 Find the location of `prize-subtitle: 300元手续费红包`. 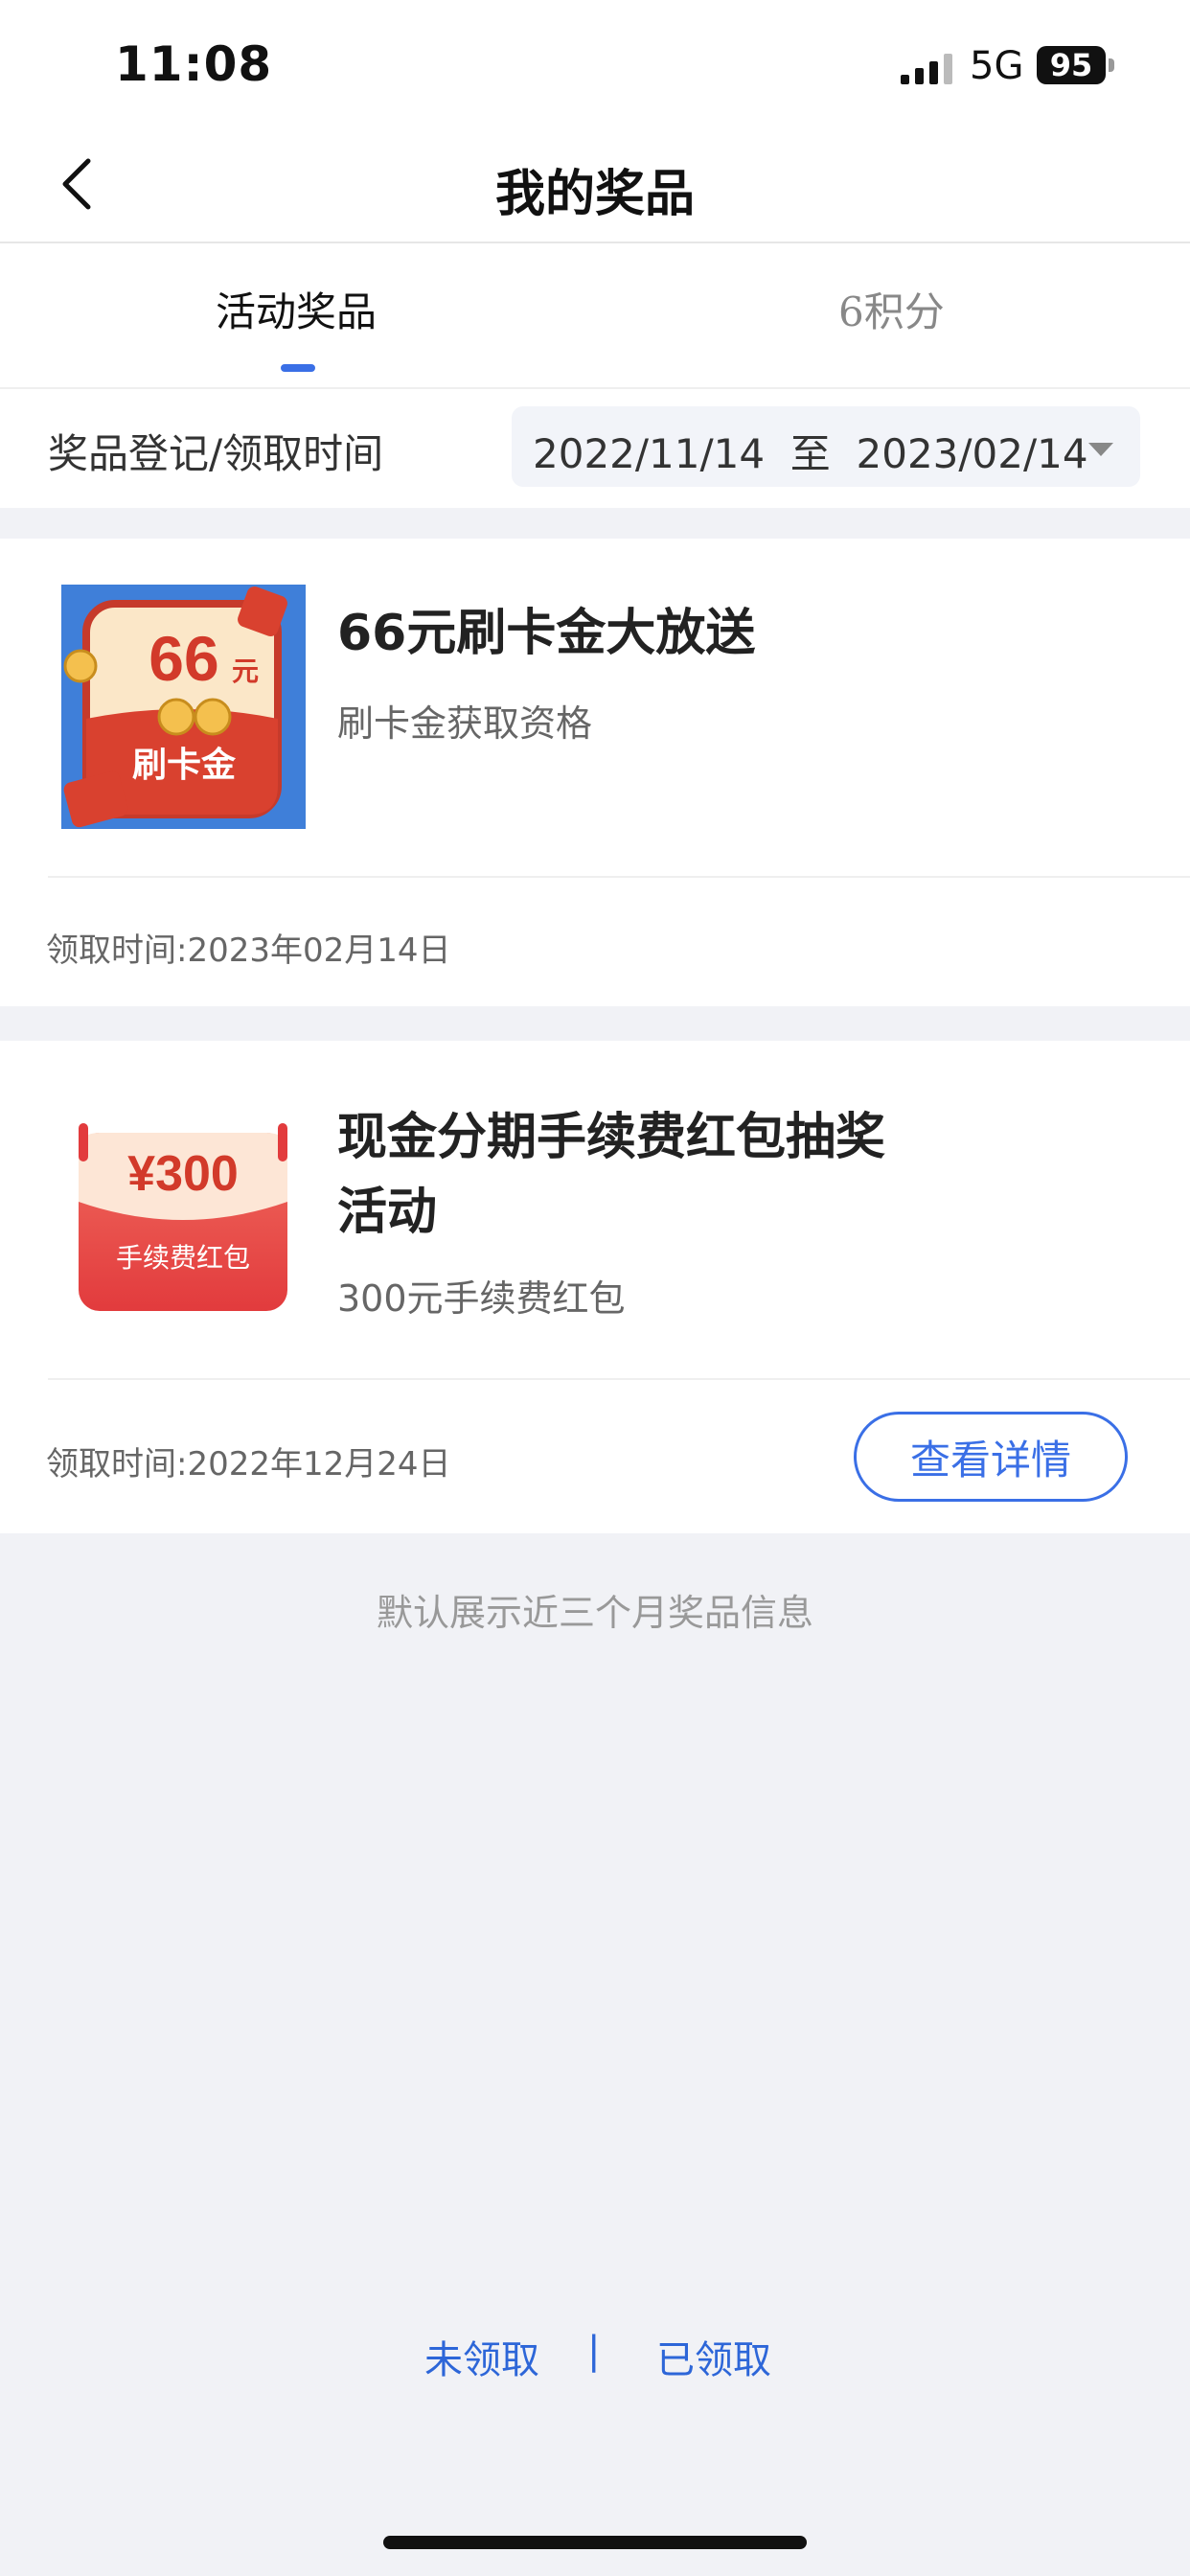

prize-subtitle: 300元手续费红包 is located at coordinates (482, 1298).